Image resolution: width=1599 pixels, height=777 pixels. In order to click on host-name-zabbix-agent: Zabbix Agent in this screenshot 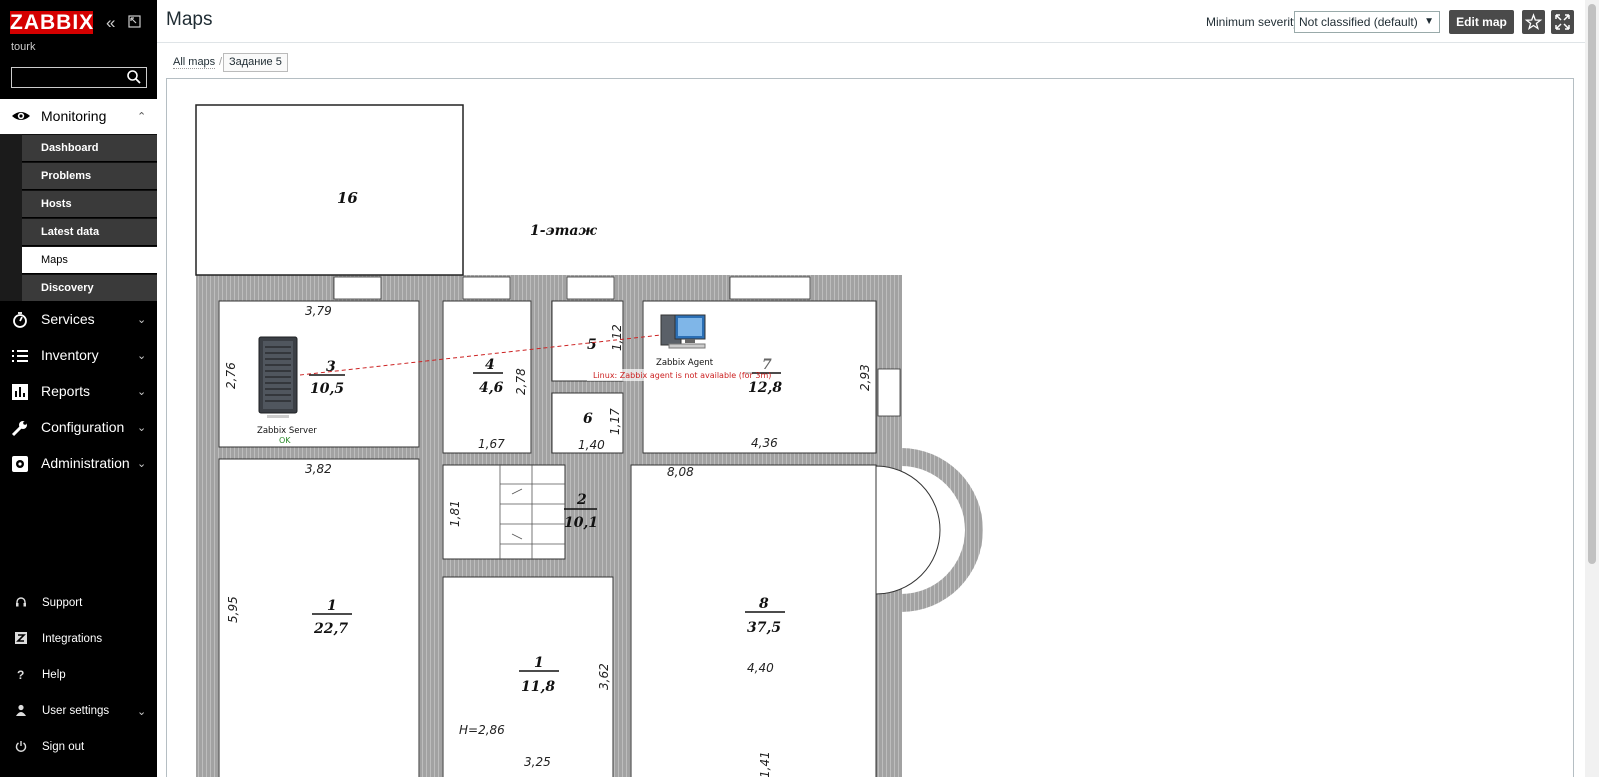, I will do `click(685, 363)`.